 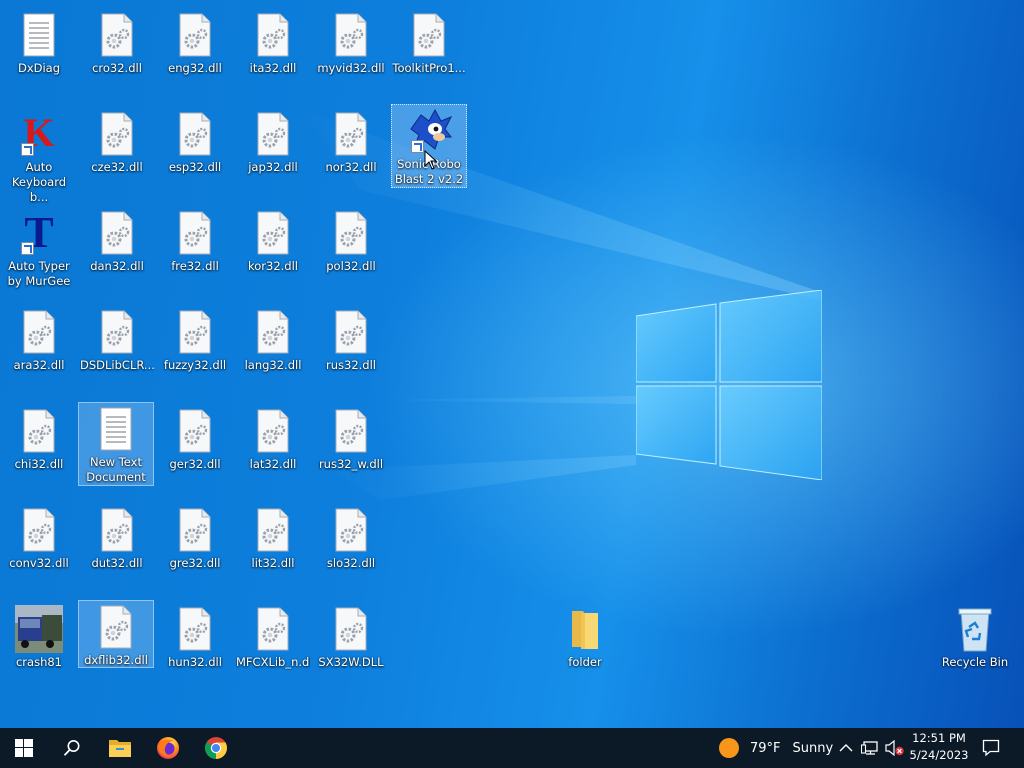 What do you see at coordinates (765, 748) in the screenshot?
I see `weather-temperature: 79°F` at bounding box center [765, 748].